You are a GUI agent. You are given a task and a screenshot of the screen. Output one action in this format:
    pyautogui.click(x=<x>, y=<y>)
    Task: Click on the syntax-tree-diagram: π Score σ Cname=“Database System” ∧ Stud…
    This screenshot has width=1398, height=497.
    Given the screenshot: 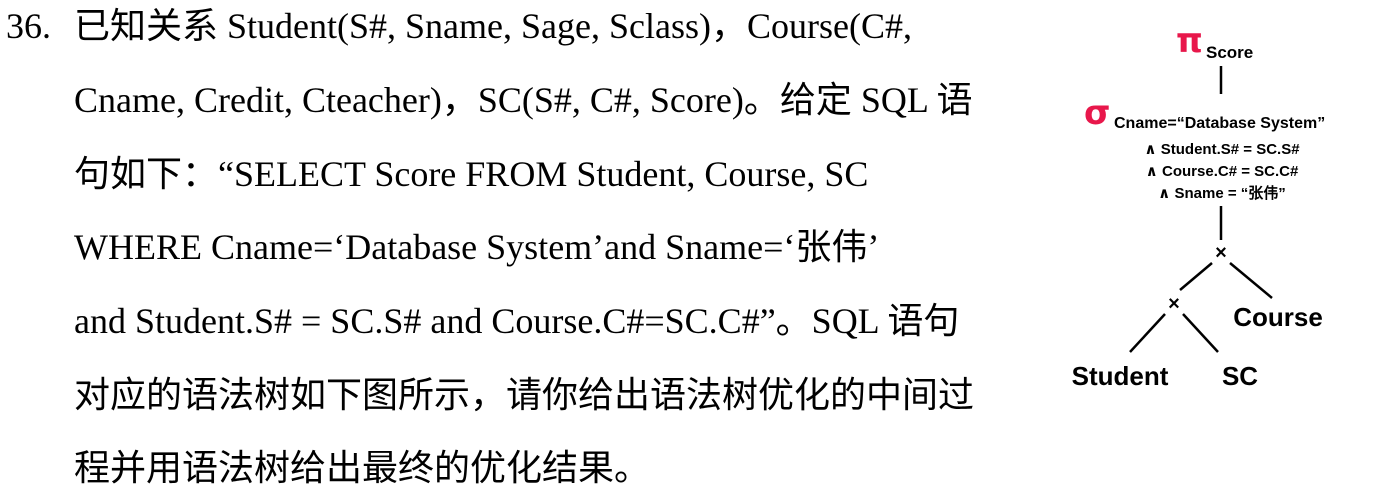 What is the action you would take?
    pyautogui.click(x=1199, y=206)
    